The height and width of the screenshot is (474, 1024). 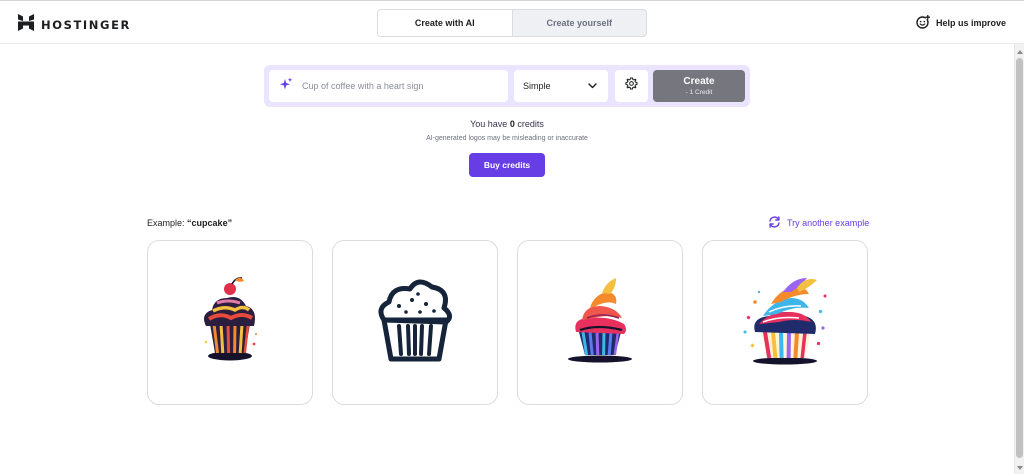 I want to click on gear-icon, so click(x=631, y=86).